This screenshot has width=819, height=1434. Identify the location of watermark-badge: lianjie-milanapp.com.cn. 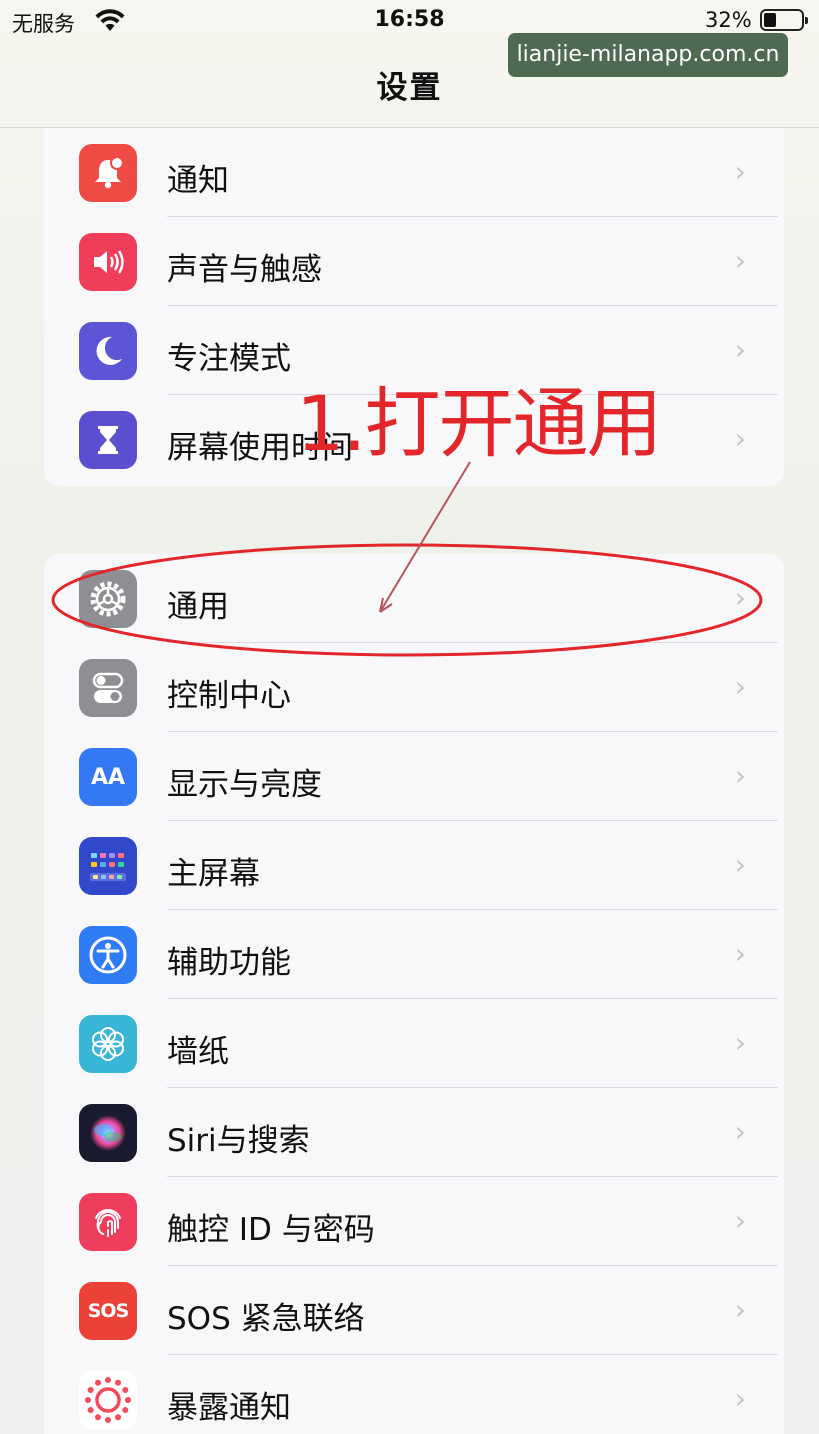
(648, 55).